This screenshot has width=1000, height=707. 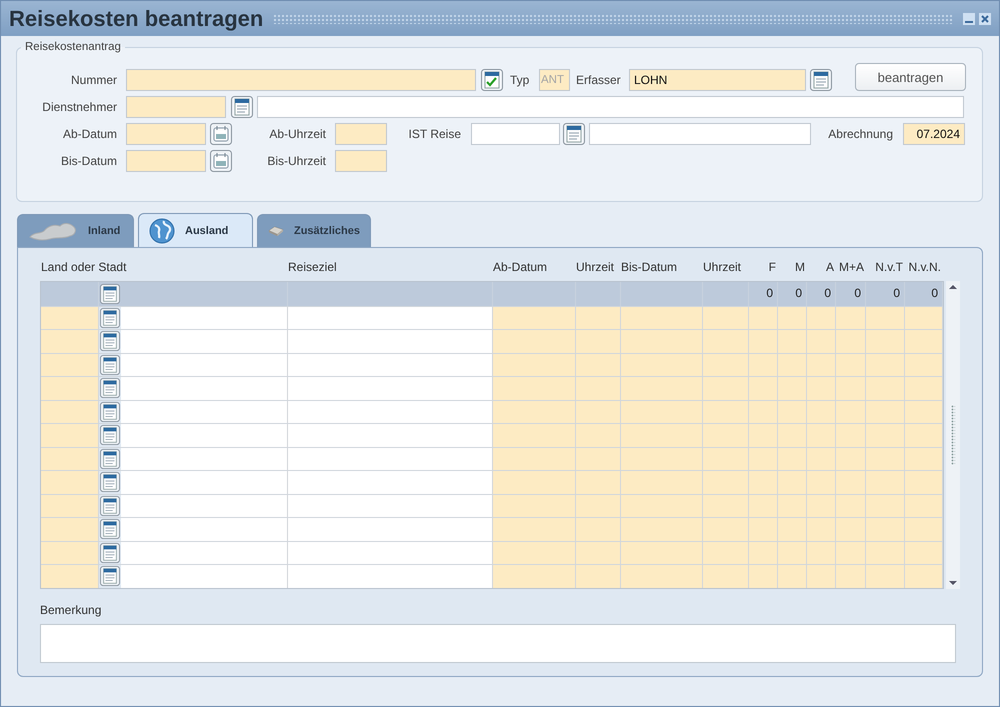 I want to click on remark-field, so click(x=498, y=643).